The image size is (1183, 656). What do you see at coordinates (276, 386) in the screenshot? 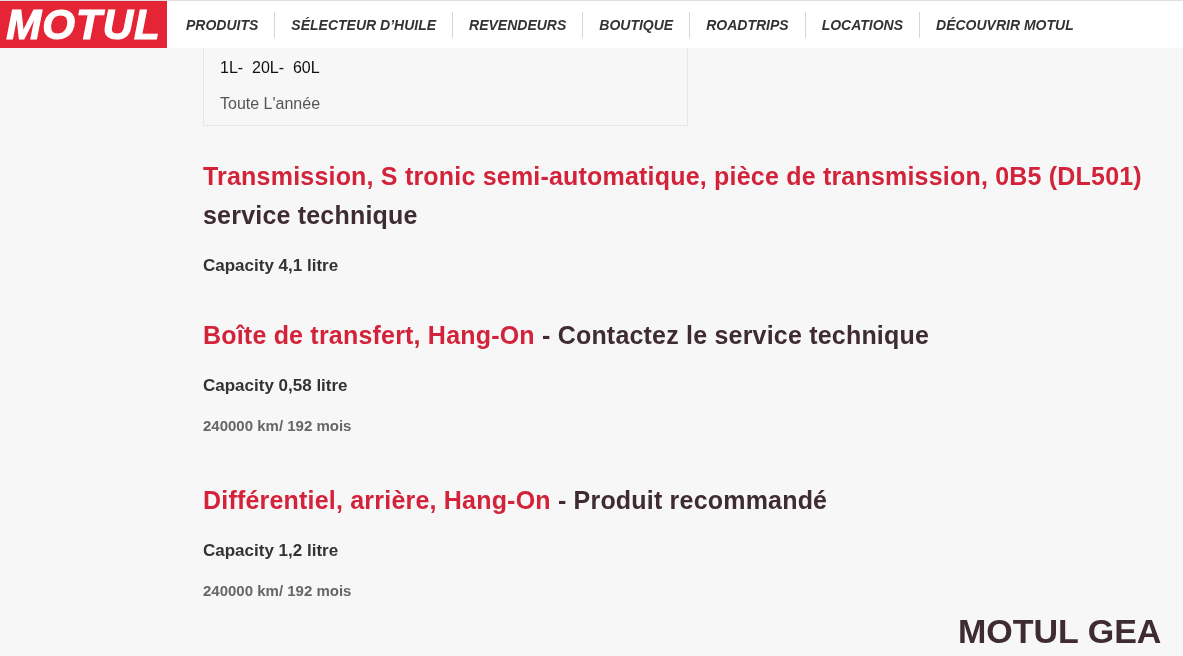
I see `capacity-text: Capacity 0,58 litre` at bounding box center [276, 386].